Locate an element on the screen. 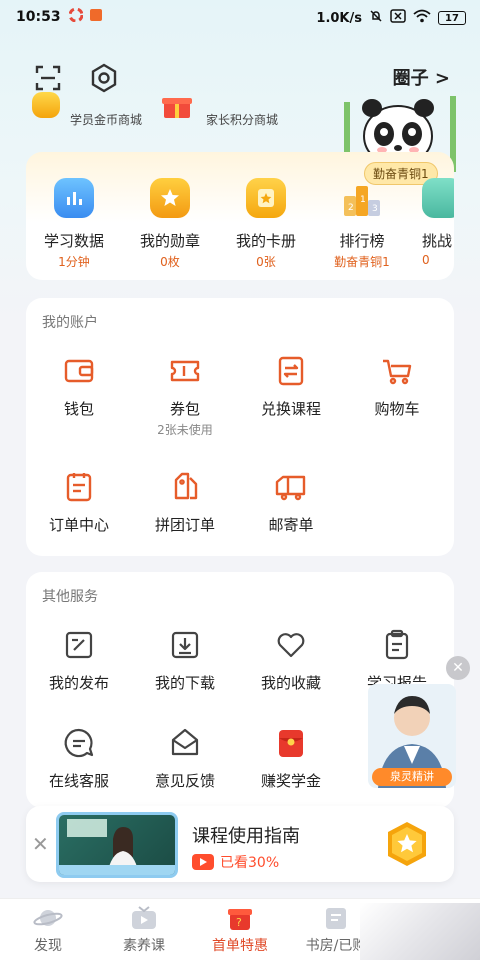 This screenshot has height=960, width=480. my-favorites-label: 我的收藏 is located at coordinates (290, 683).